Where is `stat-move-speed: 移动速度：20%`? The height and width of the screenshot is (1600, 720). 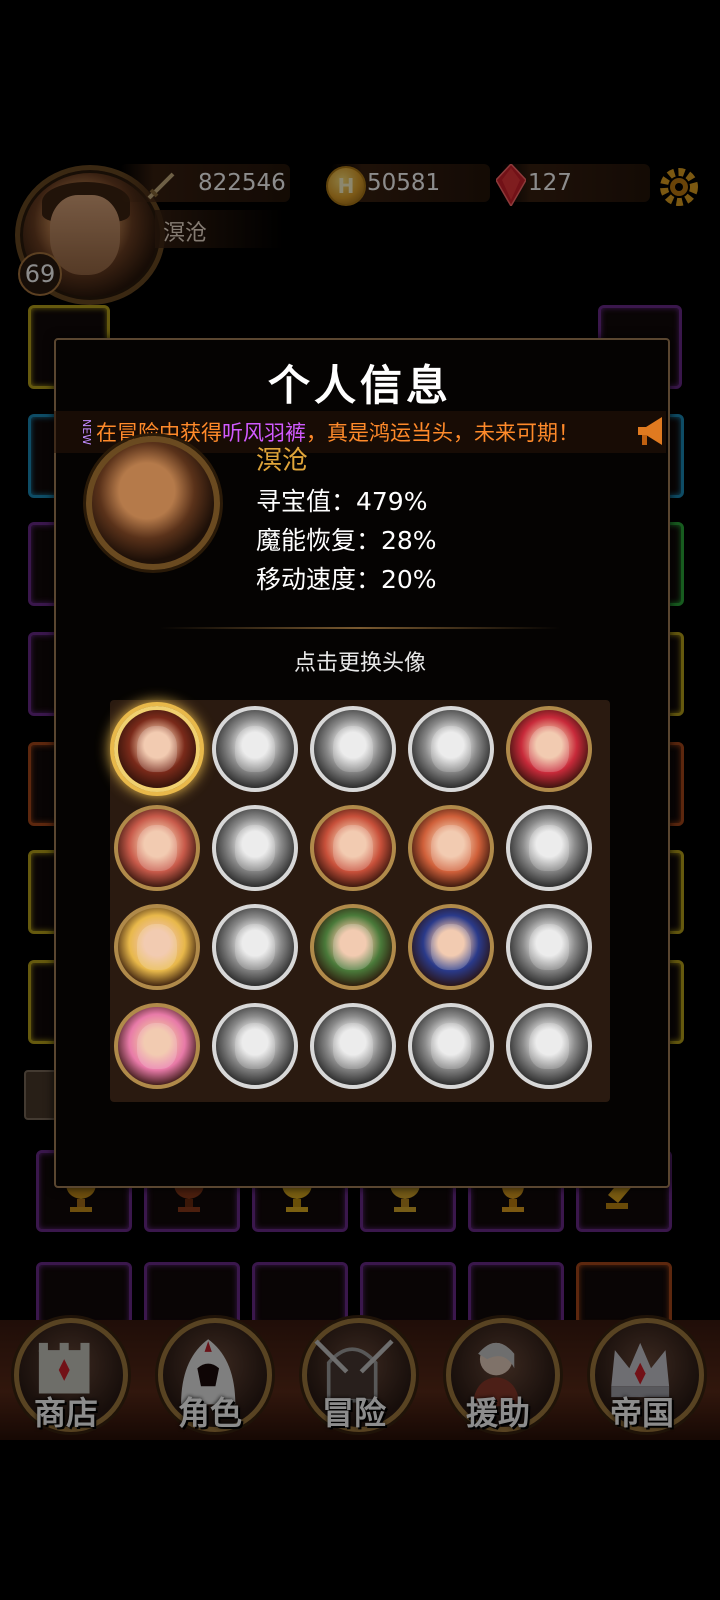 stat-move-speed: 移动速度：20% is located at coordinates (346, 579).